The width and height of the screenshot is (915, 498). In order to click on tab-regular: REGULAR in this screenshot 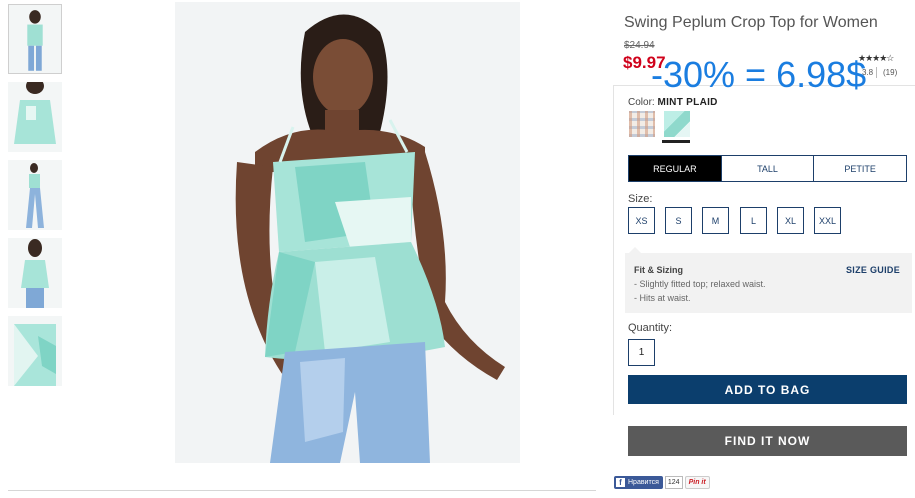, I will do `click(675, 168)`.